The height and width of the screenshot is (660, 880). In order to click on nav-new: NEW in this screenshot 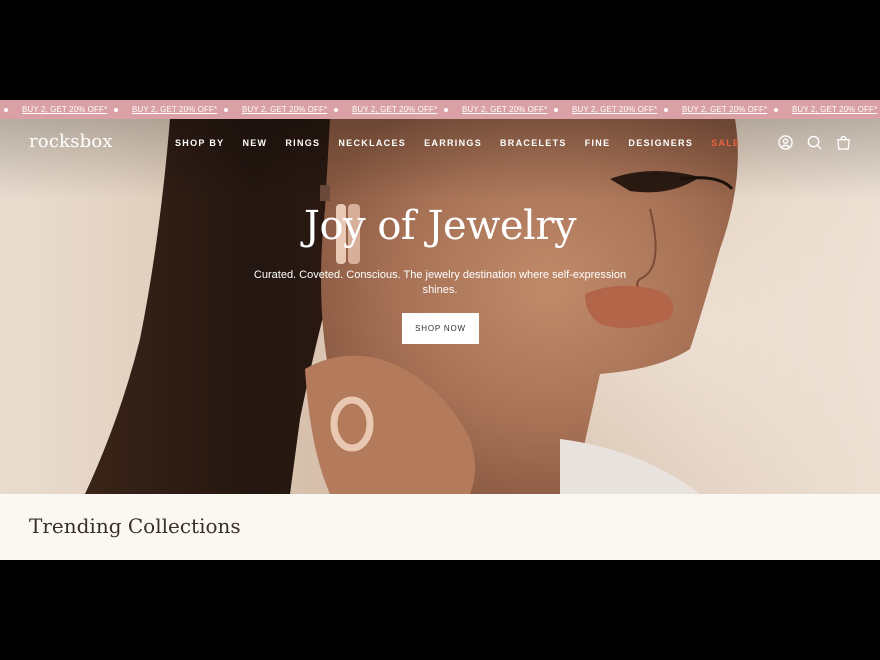, I will do `click(254, 143)`.